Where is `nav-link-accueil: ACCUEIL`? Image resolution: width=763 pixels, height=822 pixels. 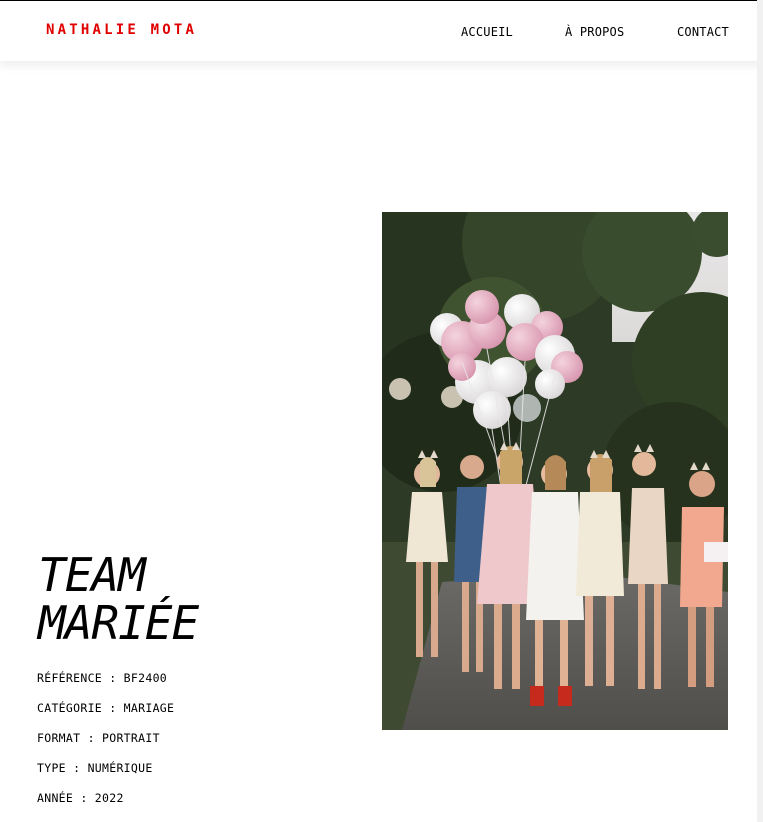 nav-link-accueil: ACCUEIL is located at coordinates (487, 32).